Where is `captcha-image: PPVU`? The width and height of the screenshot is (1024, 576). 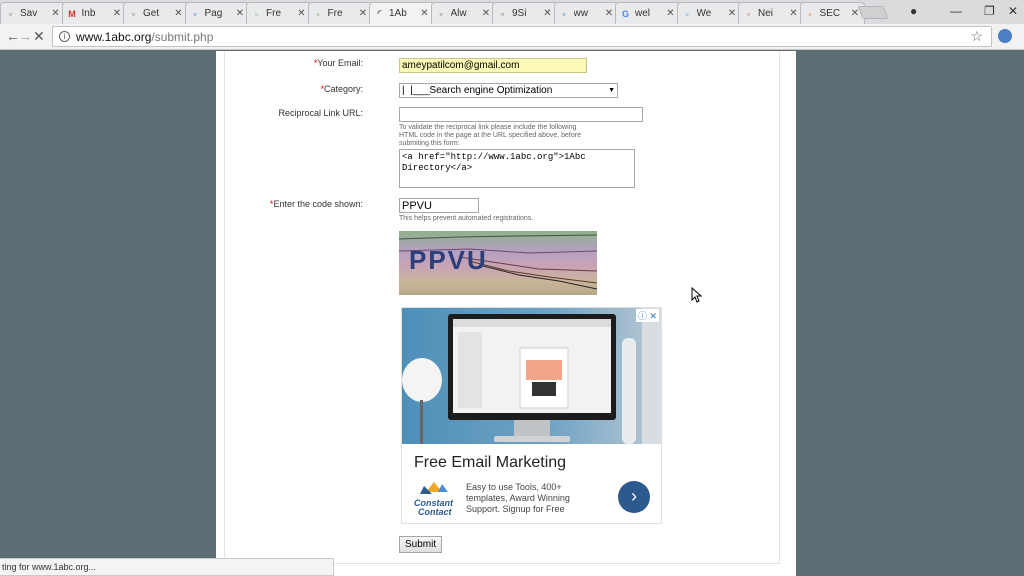
captcha-image: PPVU is located at coordinates (498, 263).